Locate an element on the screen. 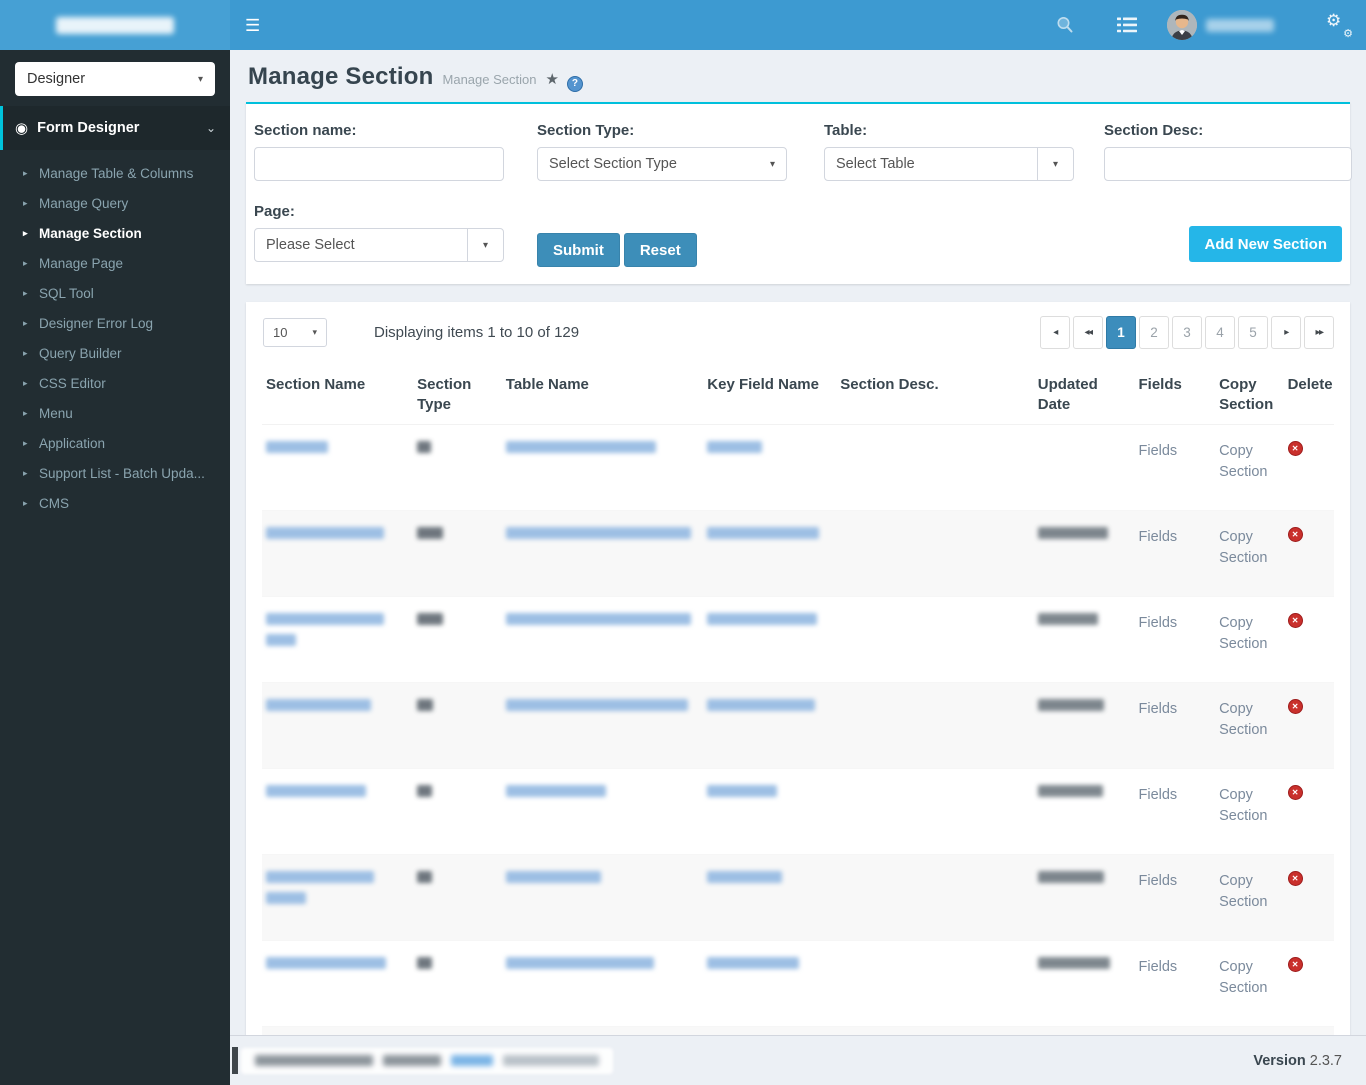 This screenshot has width=1366, height=1085. sidebar-item-label: Manage Page is located at coordinates (81, 263).